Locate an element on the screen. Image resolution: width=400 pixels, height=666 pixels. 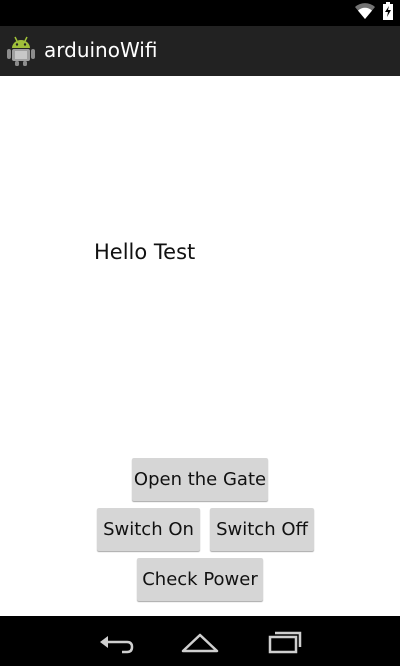
android-robot-icon is located at coordinates (21, 51).